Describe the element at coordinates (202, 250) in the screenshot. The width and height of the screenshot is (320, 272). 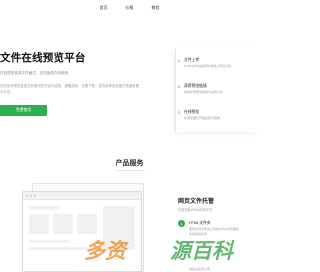
I see `svg-text: 源百科` at that location.